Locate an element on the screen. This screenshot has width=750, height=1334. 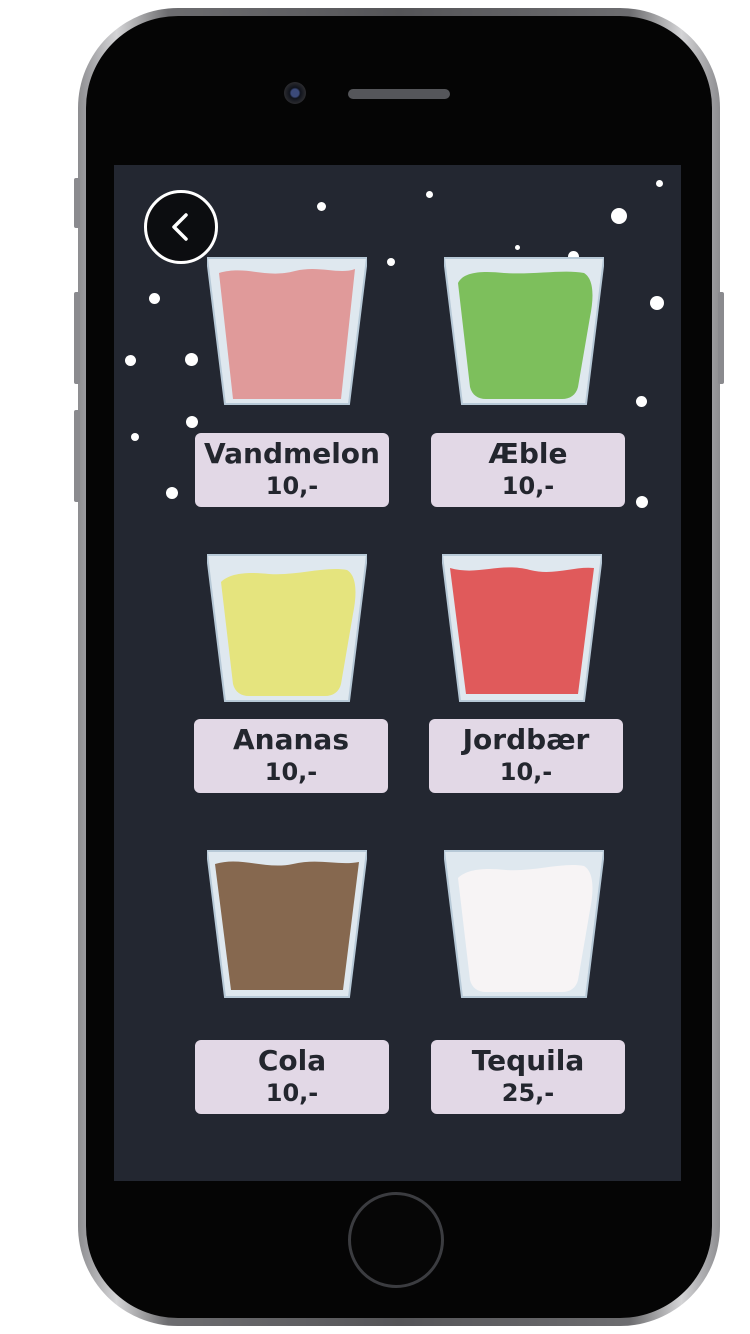
drink-glass-jordbaer is located at coordinates (522, 628).